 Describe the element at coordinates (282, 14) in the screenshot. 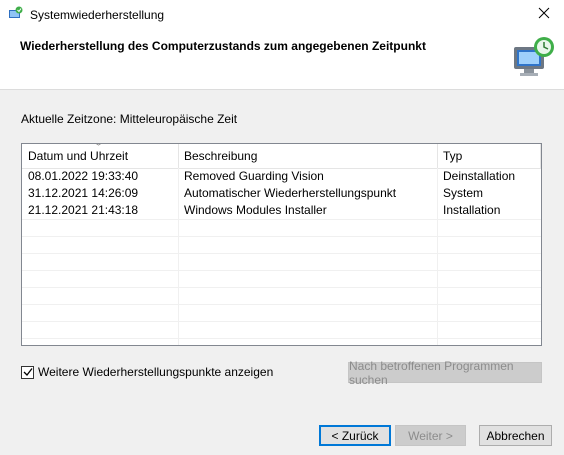

I see `title-bar: Systemwiederherstellung` at that location.